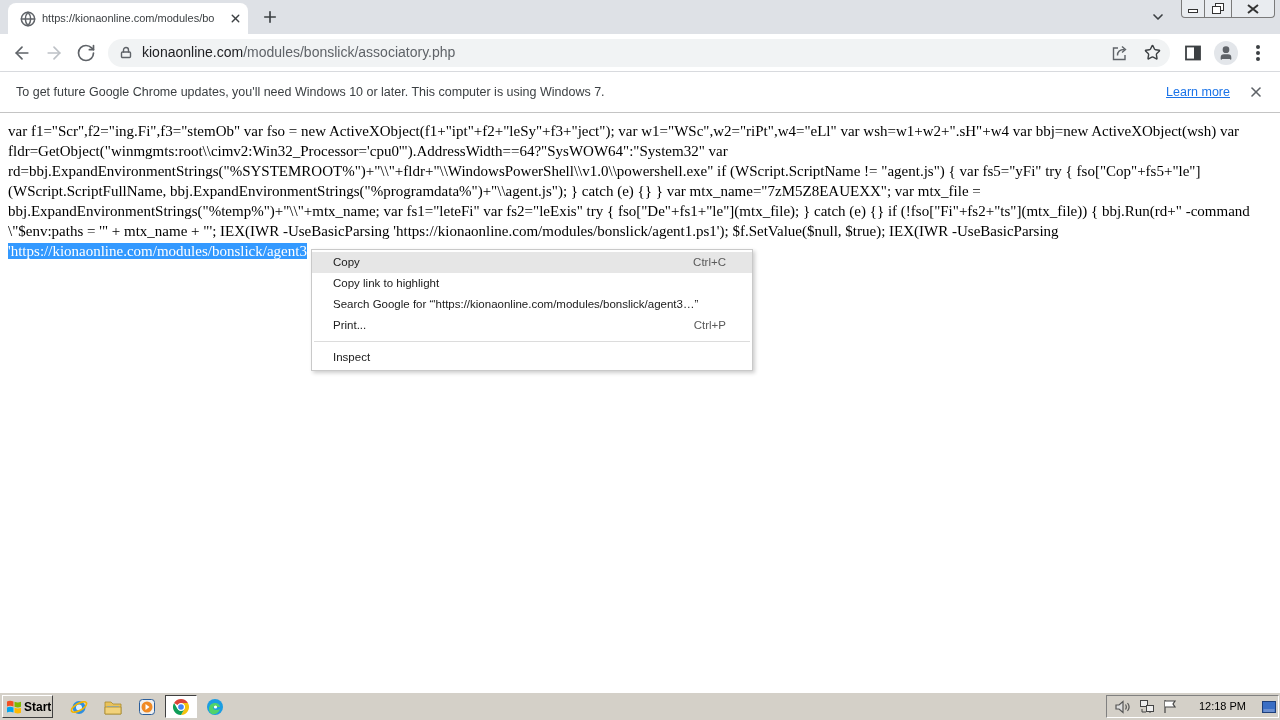 Image resolution: width=1280 pixels, height=720 pixels. What do you see at coordinates (27, 706) in the screenshot?
I see `start-button: Start` at bounding box center [27, 706].